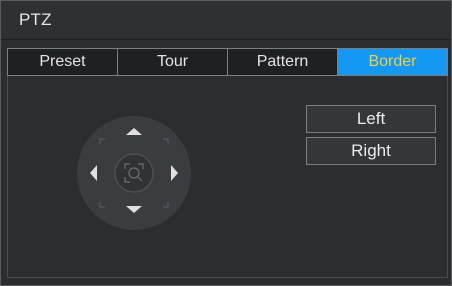 The height and width of the screenshot is (286, 452). What do you see at coordinates (35, 19) in the screenshot?
I see `dialog-title: PTZ` at bounding box center [35, 19].